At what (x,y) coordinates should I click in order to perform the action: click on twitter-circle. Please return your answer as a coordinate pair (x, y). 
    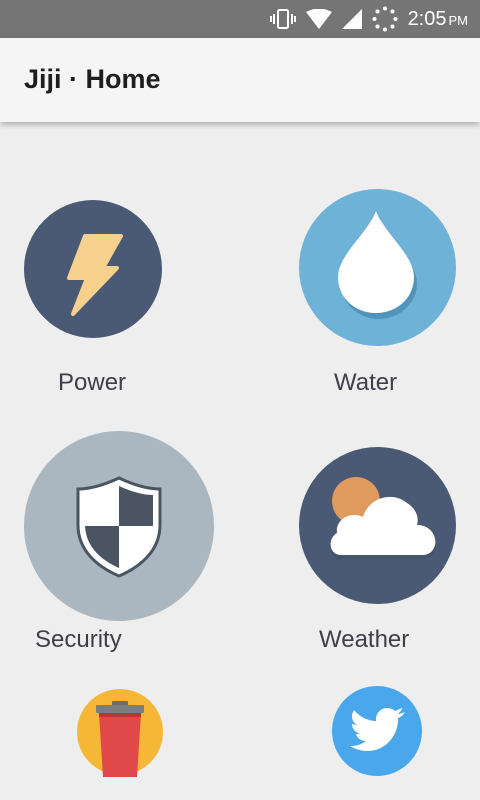
    Looking at the image, I should click on (377, 731).